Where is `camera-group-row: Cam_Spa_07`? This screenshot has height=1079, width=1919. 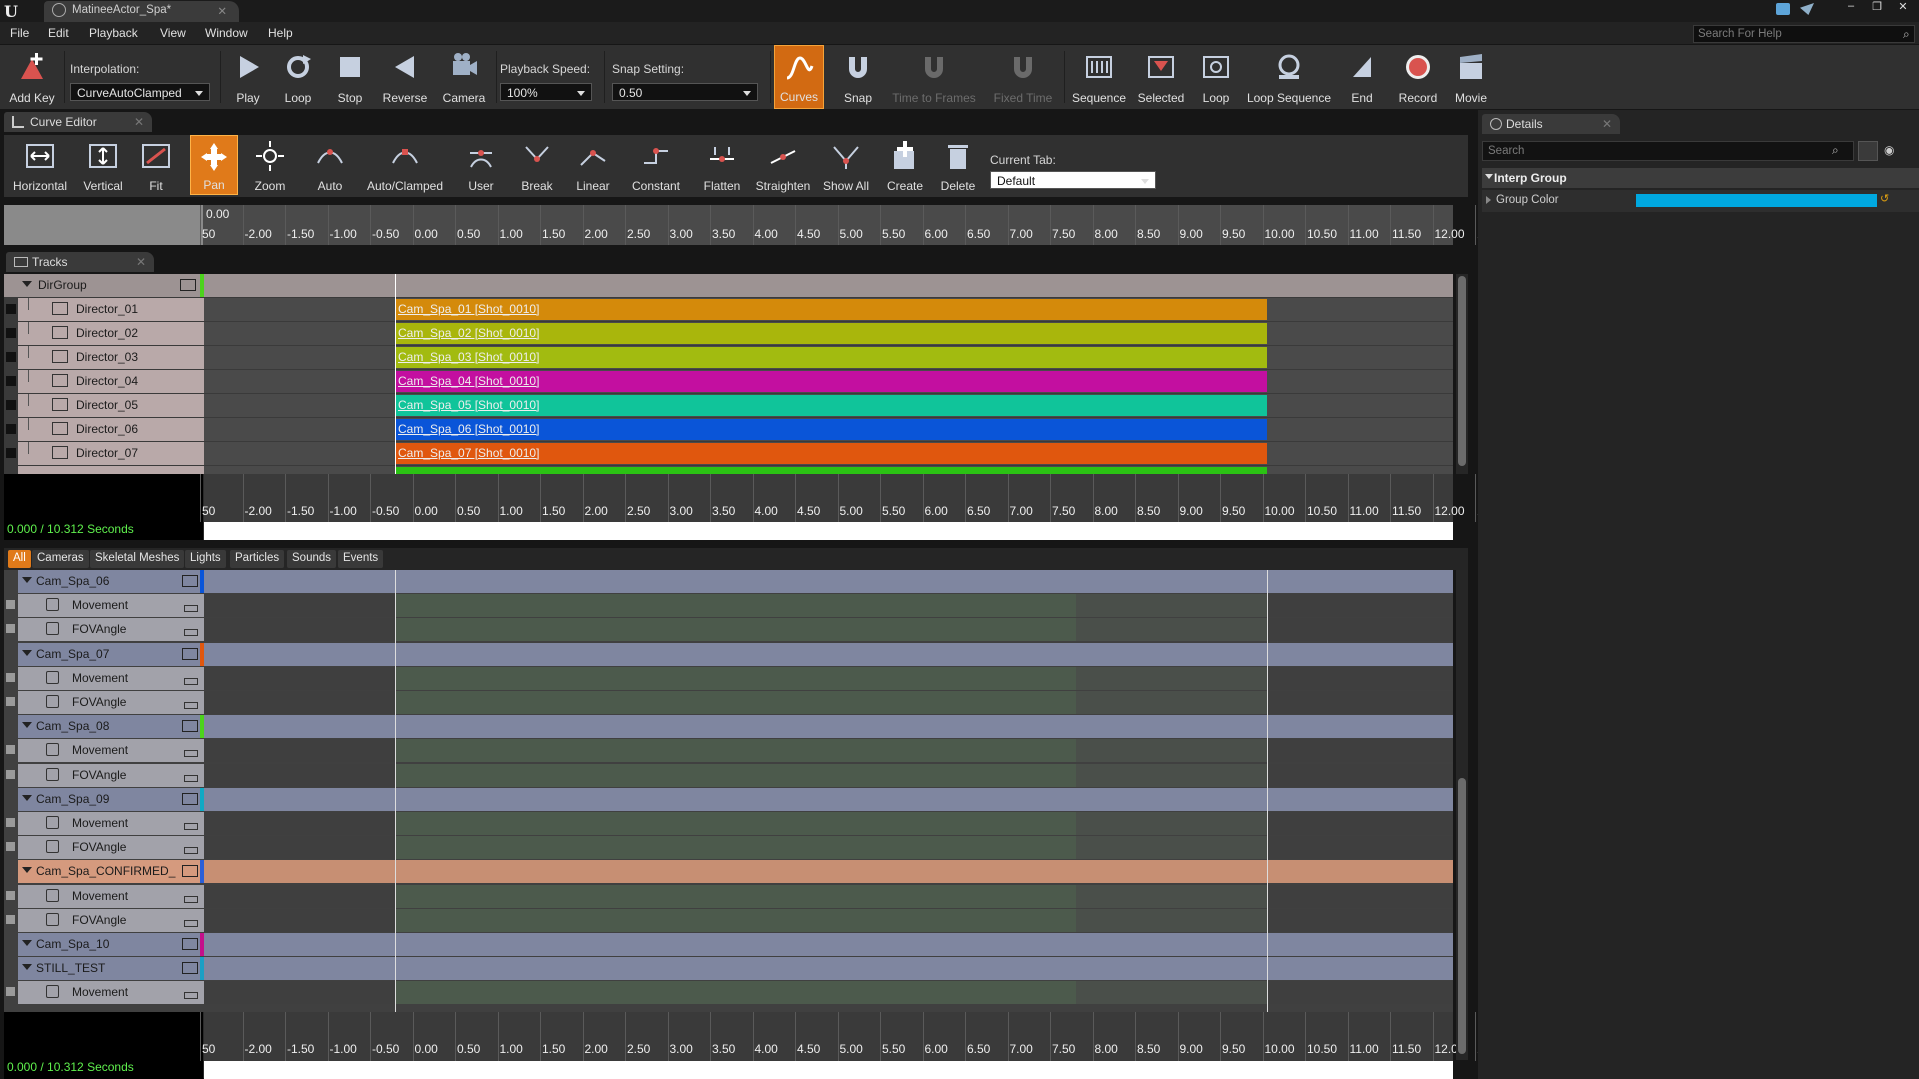 camera-group-row: Cam_Spa_07 is located at coordinates (728, 654).